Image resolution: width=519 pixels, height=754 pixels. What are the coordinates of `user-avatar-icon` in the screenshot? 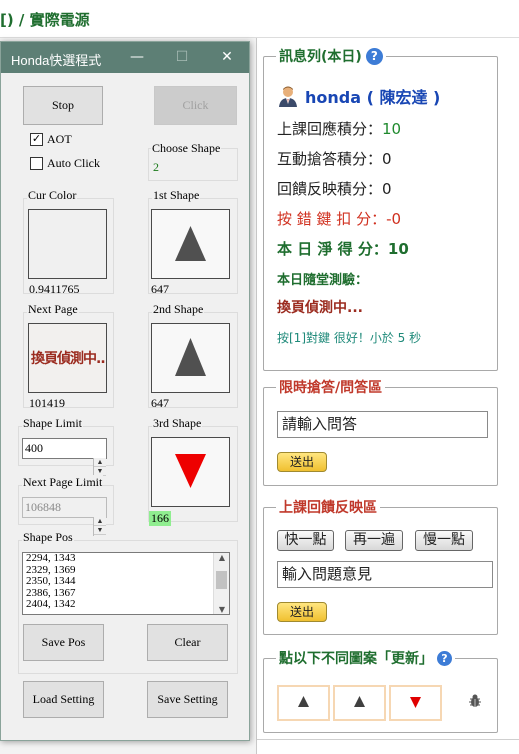 It's located at (288, 96).